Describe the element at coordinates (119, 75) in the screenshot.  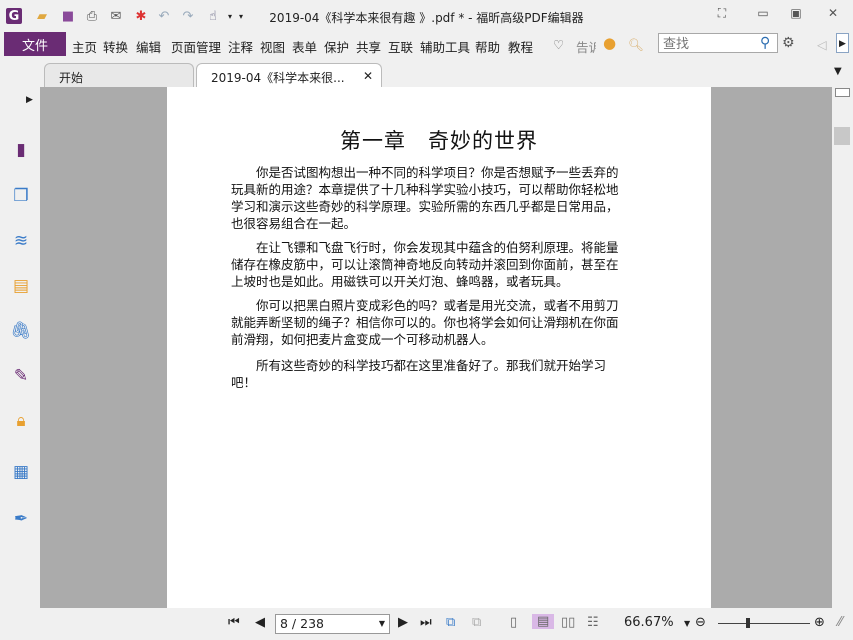
I see `tab-start: 开始` at that location.